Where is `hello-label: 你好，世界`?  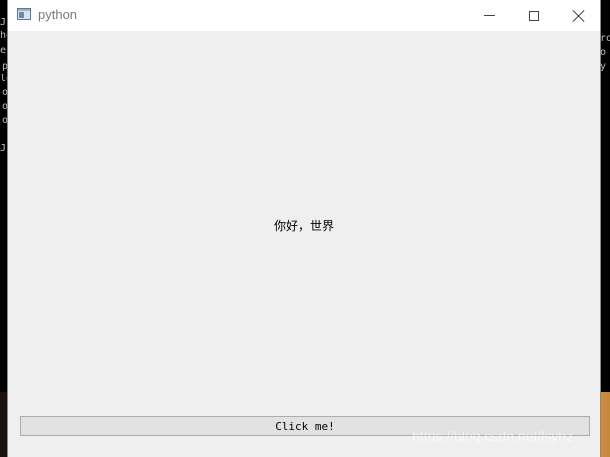
hello-label: 你好，世界 is located at coordinates (303, 226).